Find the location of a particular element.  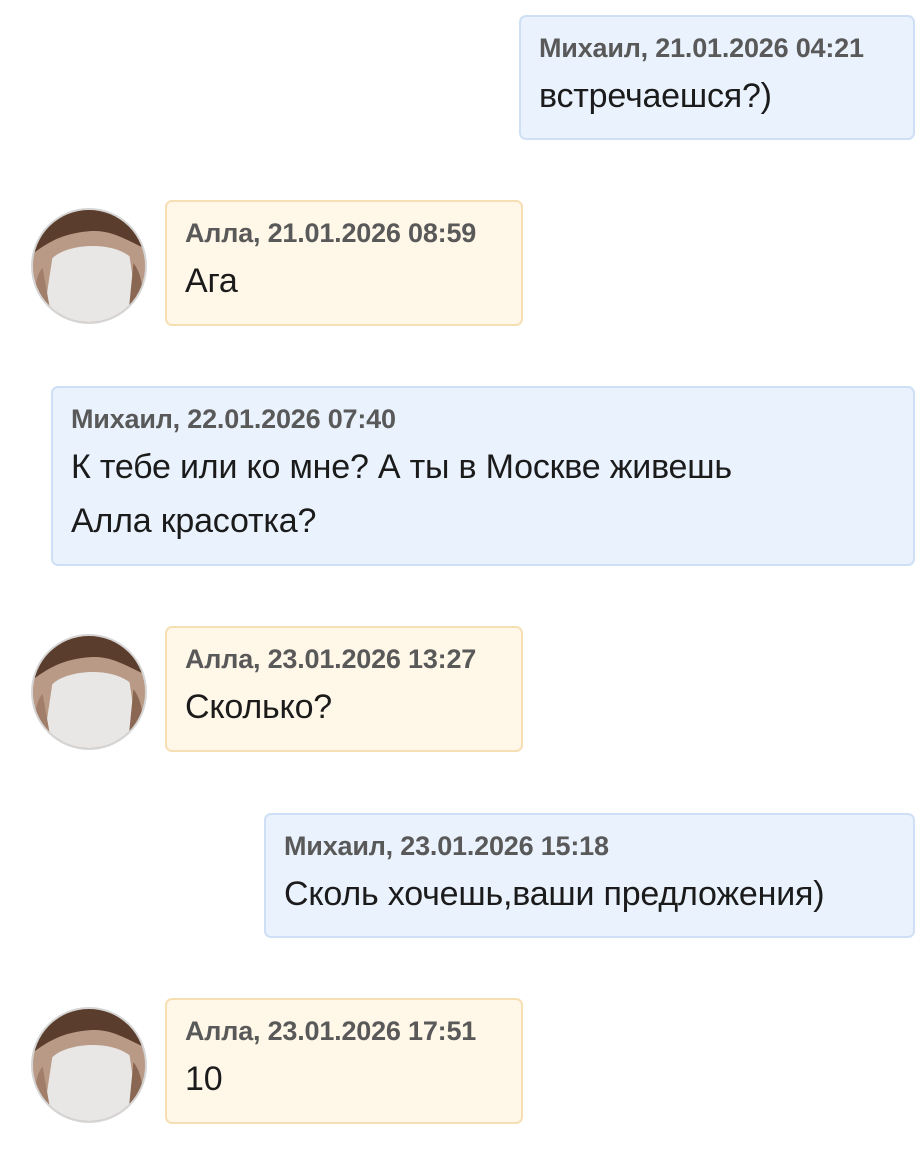

message-meta: Михаил, 23.01.2026 15:18 is located at coordinates (446, 846).